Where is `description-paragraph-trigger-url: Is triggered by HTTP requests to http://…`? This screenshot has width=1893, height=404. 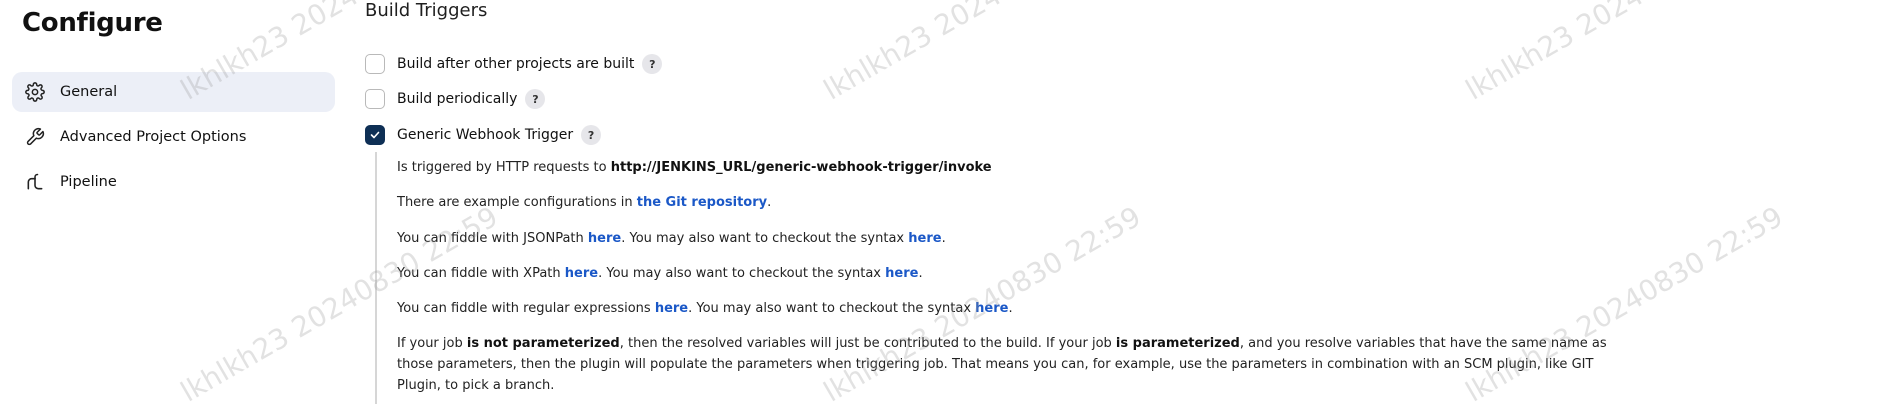 description-paragraph-trigger-url: Is triggered by HTTP requests to http://… is located at coordinates (1002, 167).